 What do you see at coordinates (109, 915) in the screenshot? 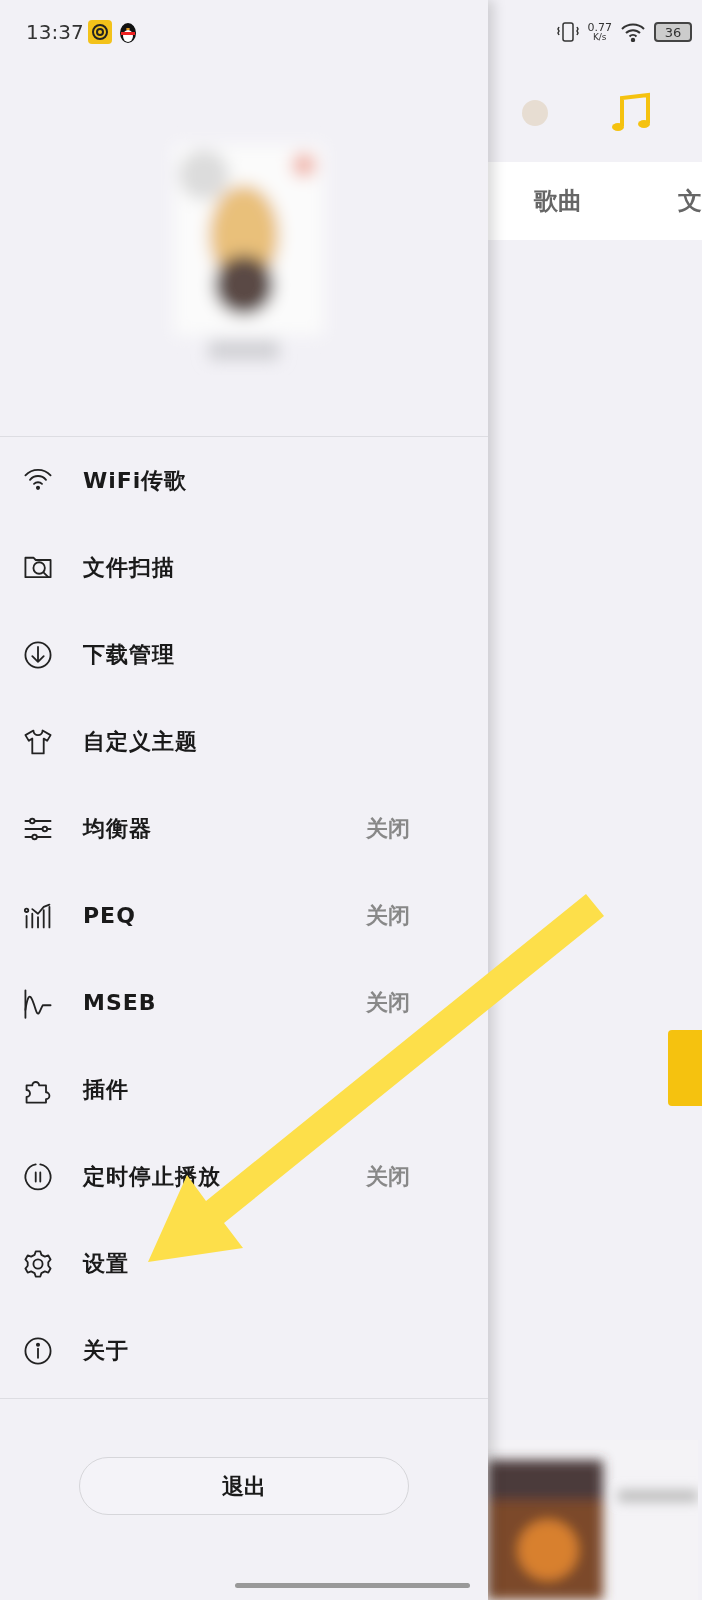
I see `menu-item: PEQ` at bounding box center [109, 915].